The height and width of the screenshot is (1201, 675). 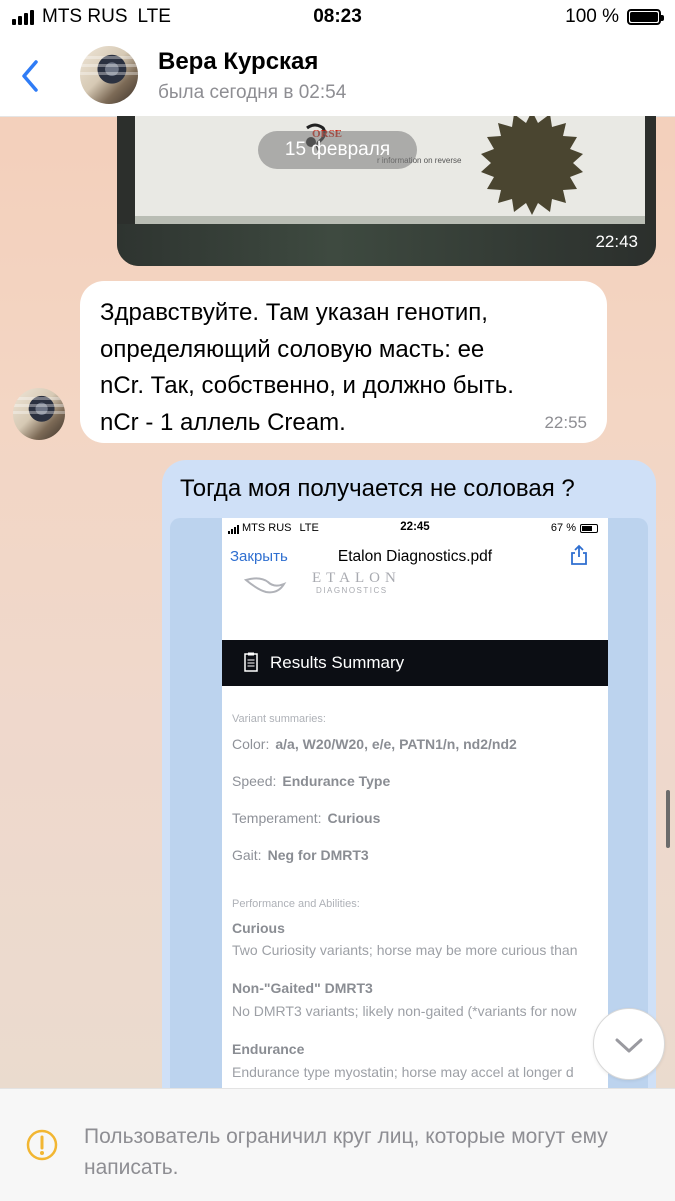 What do you see at coordinates (563, 528) in the screenshot?
I see `screenshot-battery-percent: 67 %` at bounding box center [563, 528].